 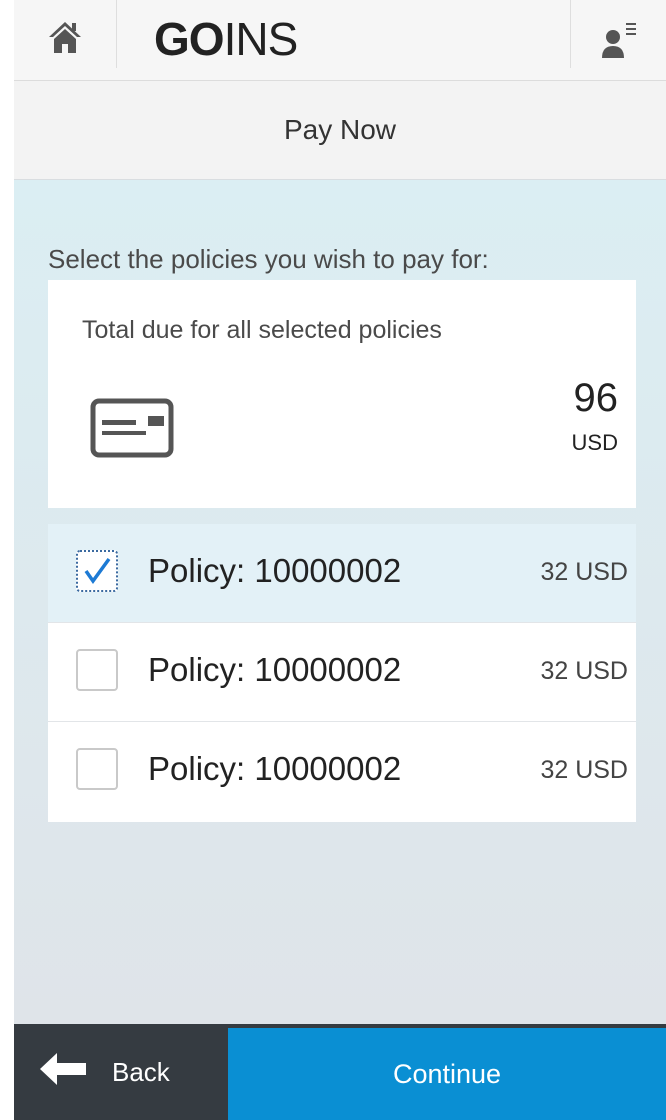 I want to click on checkmark-icon, so click(x=97, y=571).